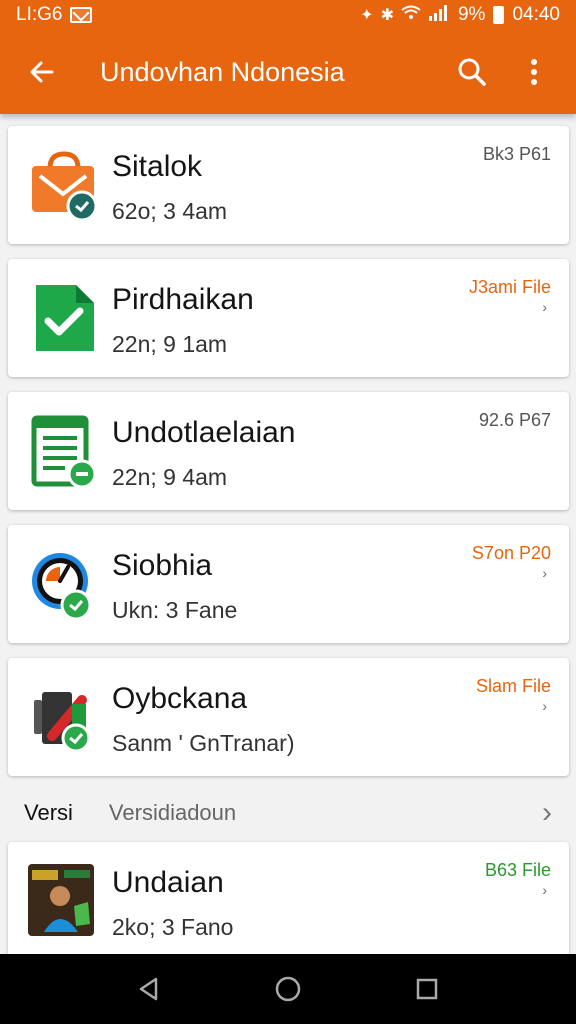 The width and height of the screenshot is (576, 1024). I want to click on vibrate-icon: ✦, so click(367, 15).